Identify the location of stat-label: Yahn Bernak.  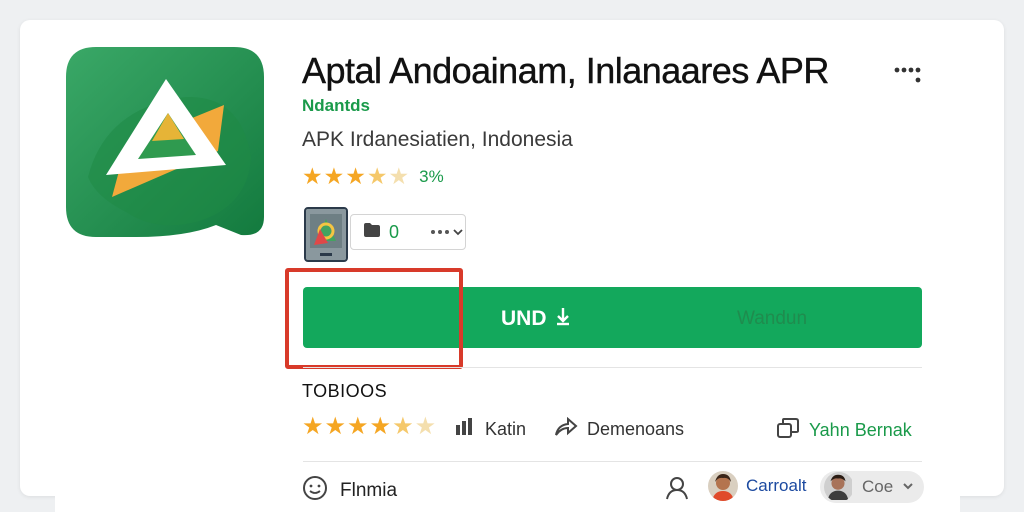
(860, 430).